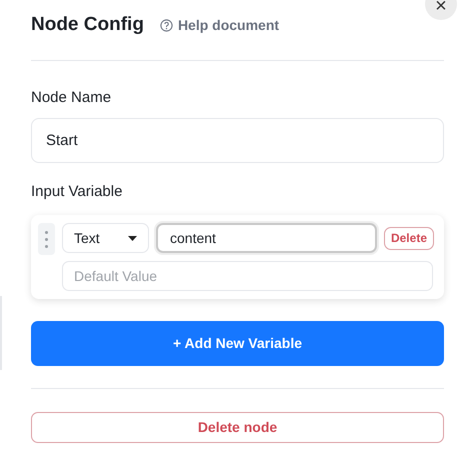 The width and height of the screenshot is (474, 470). What do you see at coordinates (132, 238) in the screenshot?
I see `caret-icon` at bounding box center [132, 238].